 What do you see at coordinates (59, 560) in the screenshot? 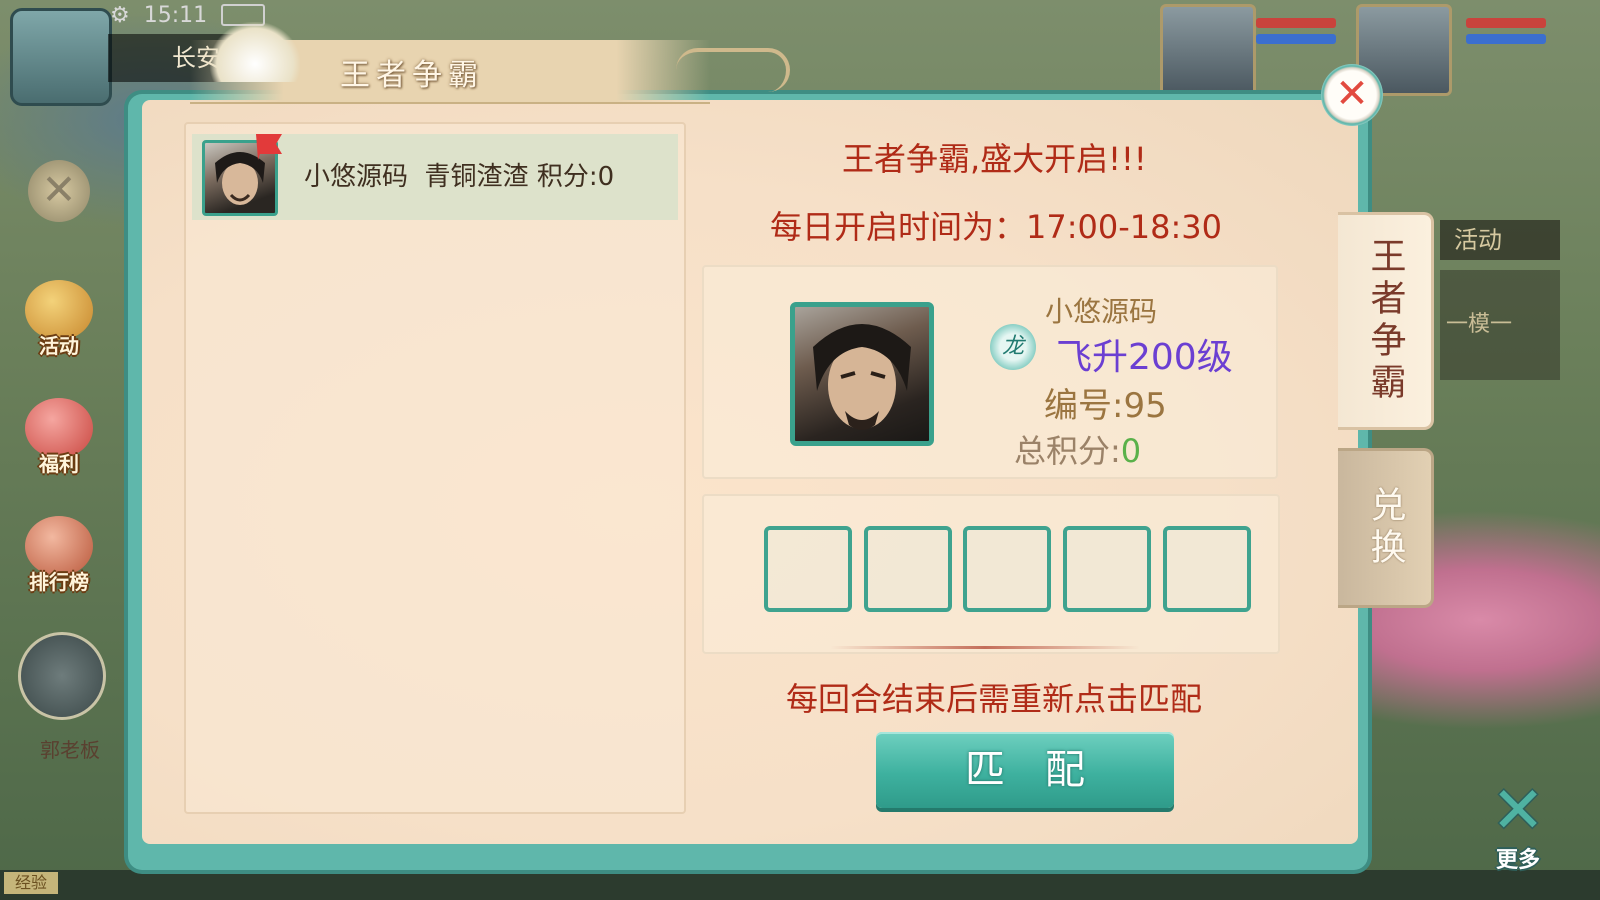
I see `side-button-ranking: 排行榜` at bounding box center [59, 560].